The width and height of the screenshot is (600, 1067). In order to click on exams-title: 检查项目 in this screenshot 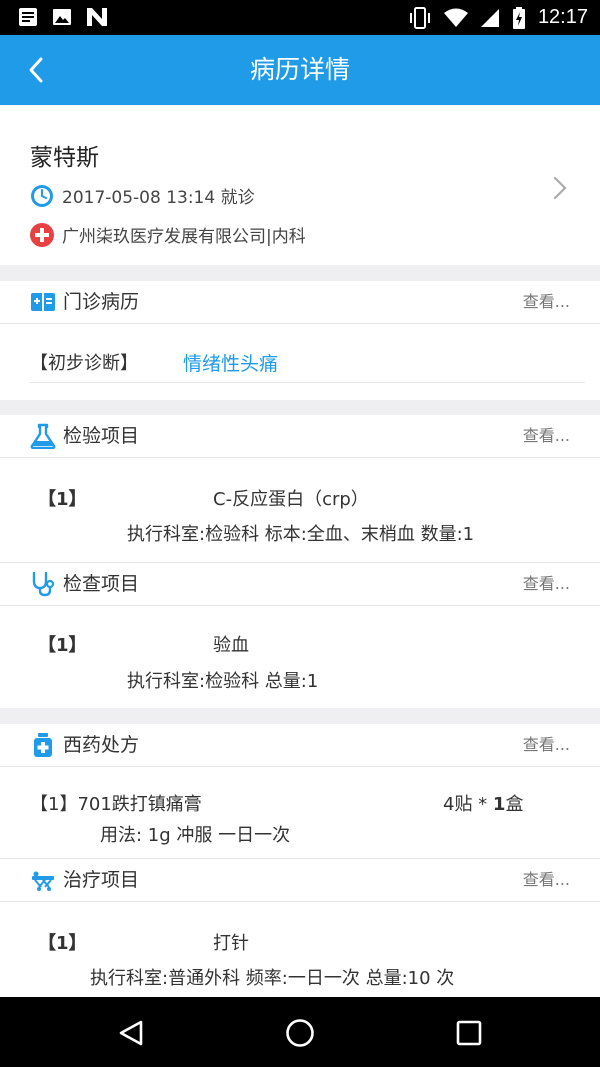, I will do `click(101, 584)`.